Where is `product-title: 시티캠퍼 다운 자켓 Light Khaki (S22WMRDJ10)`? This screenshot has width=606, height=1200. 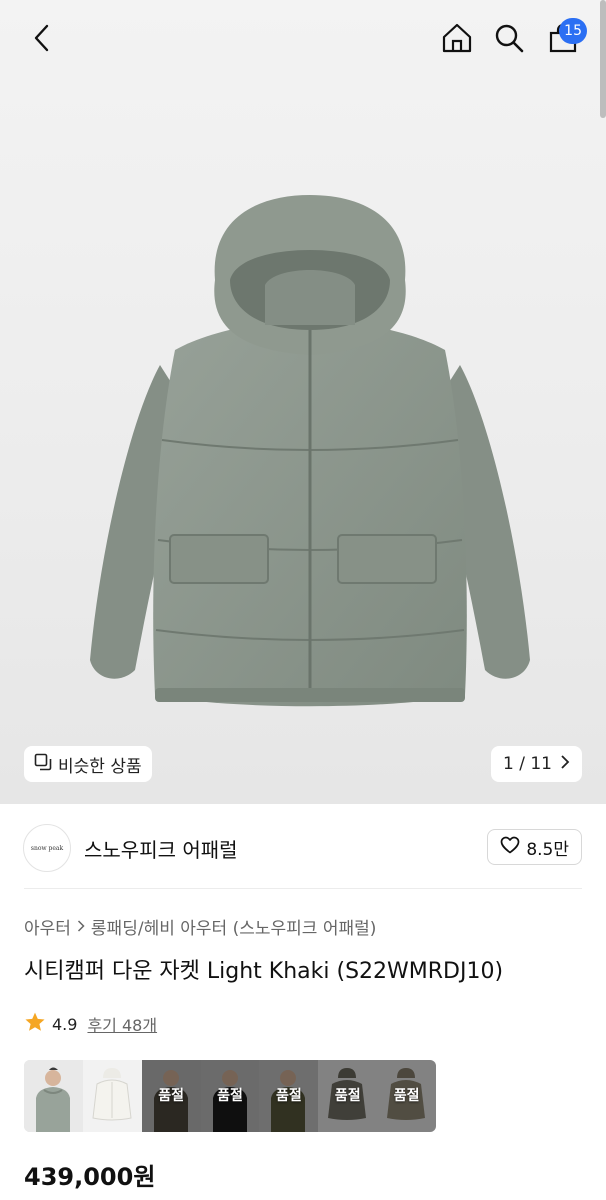 product-title: 시티캠퍼 다운 자켓 Light Khaki (S22WMRDJ10) is located at coordinates (264, 971).